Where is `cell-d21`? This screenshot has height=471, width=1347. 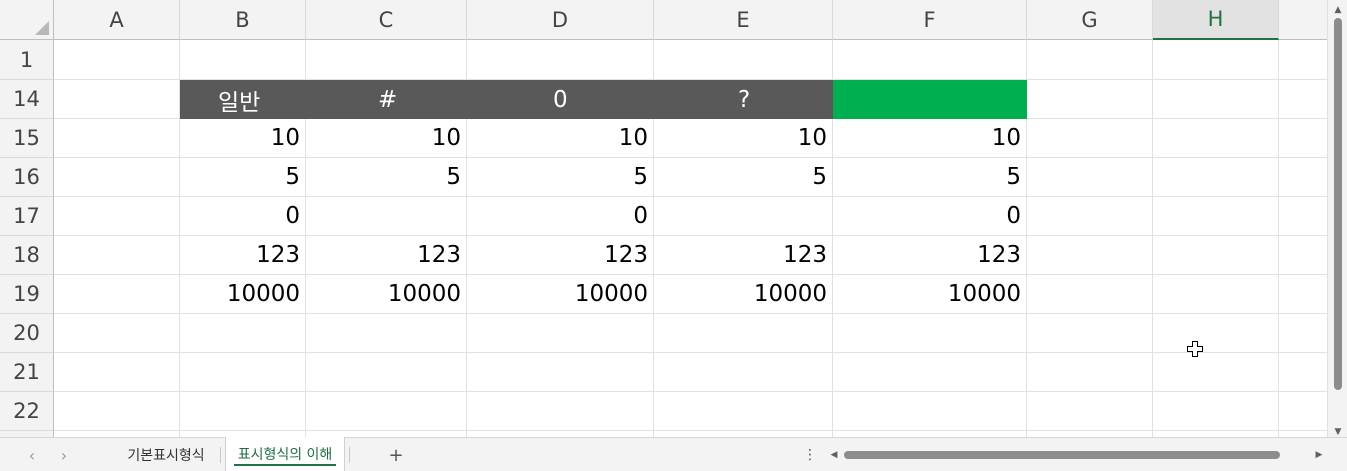
cell-d21 is located at coordinates (560, 372).